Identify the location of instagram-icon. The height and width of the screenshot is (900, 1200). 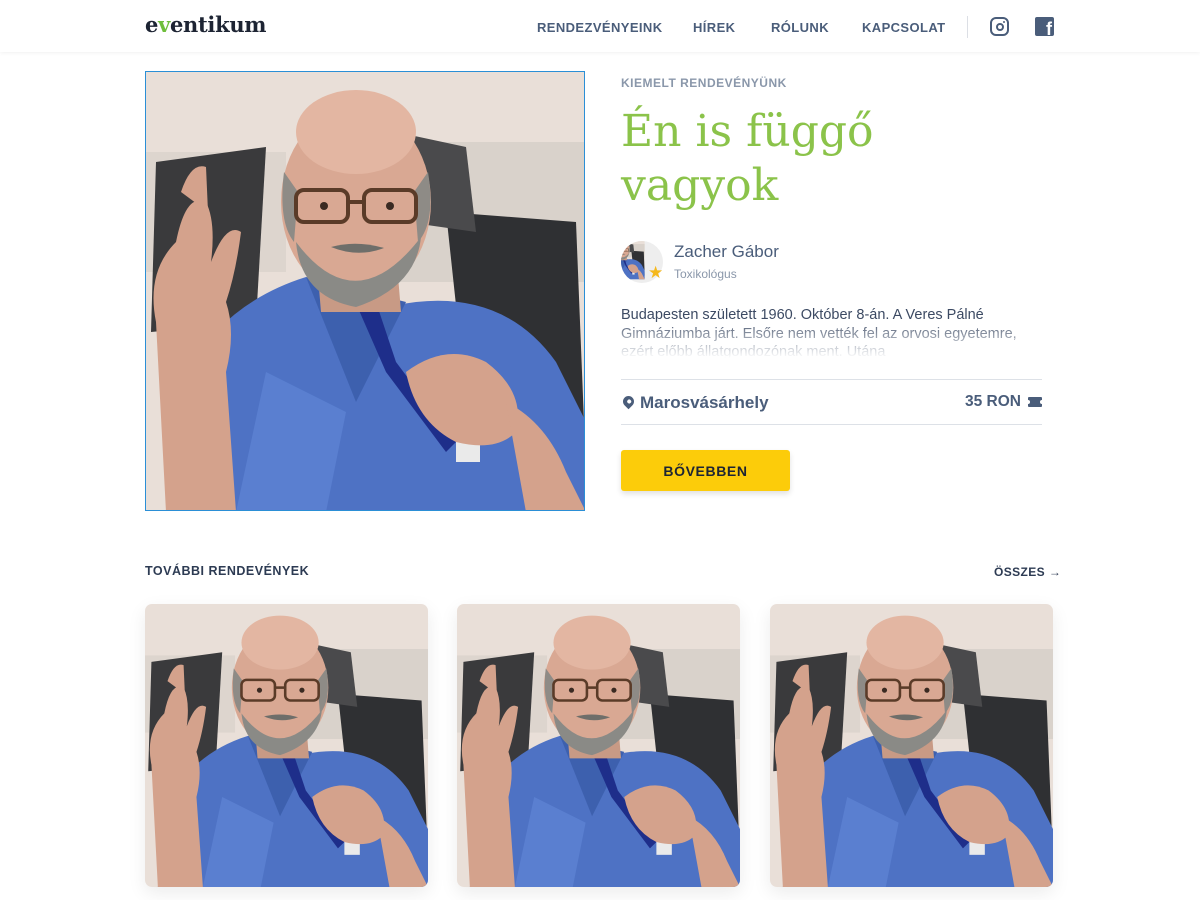
(999, 26).